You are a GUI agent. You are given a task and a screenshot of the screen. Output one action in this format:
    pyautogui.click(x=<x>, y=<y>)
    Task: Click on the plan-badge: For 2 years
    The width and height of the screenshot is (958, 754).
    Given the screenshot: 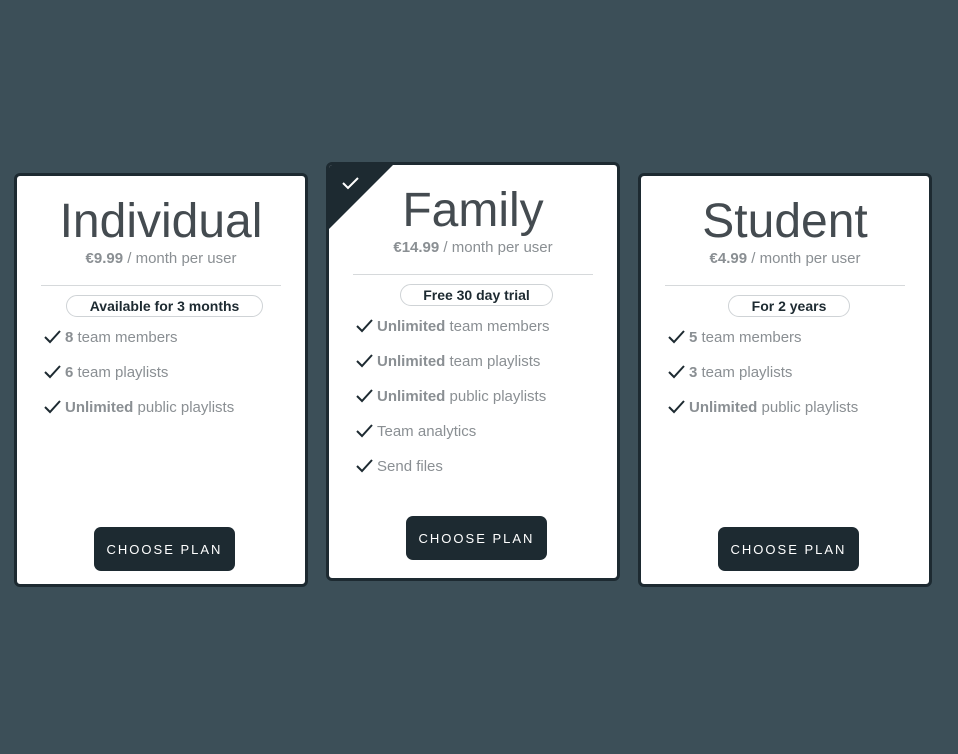 What is the action you would take?
    pyautogui.click(x=789, y=306)
    